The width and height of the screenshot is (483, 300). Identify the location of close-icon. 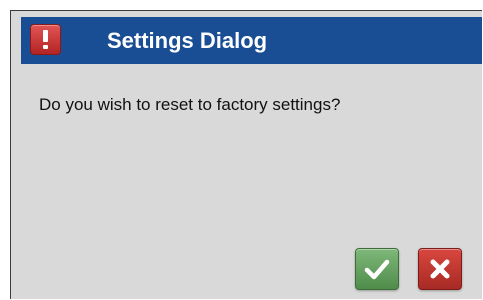
(440, 269).